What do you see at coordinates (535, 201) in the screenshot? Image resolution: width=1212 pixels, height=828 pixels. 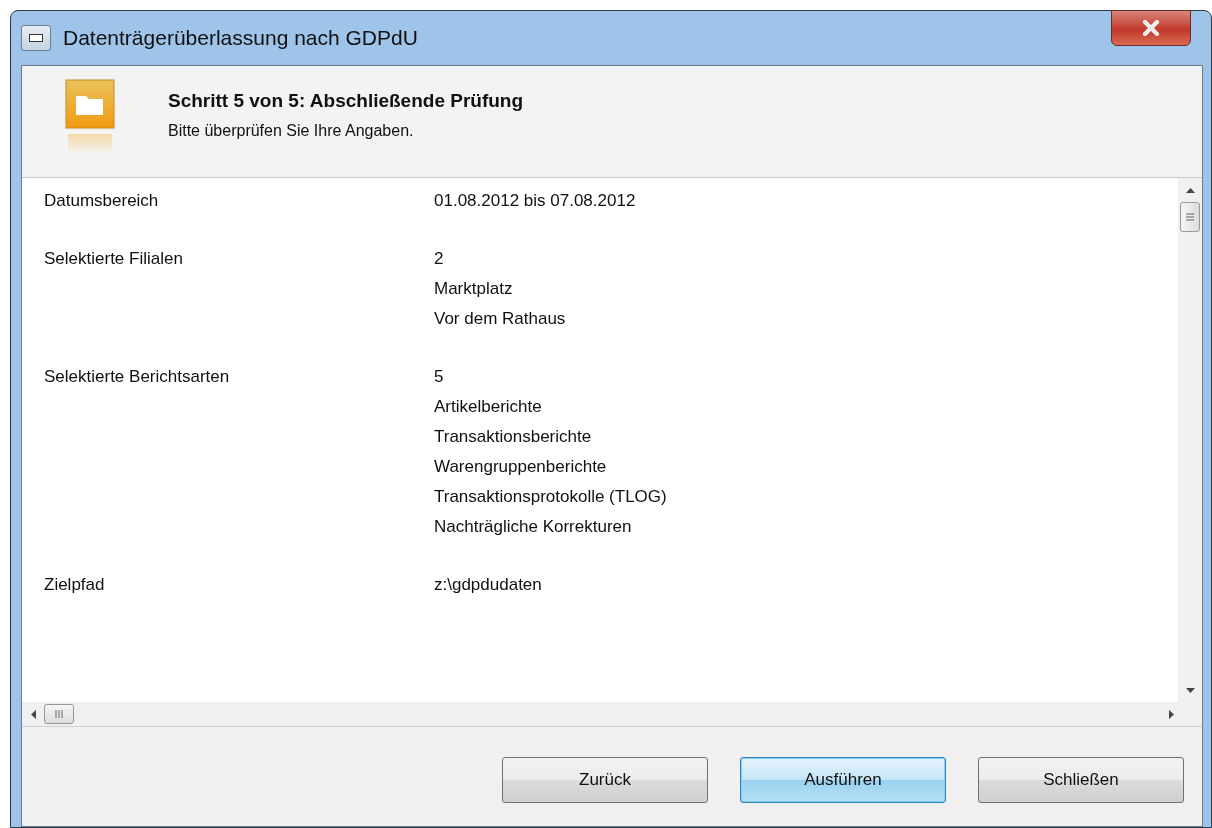 I see `summary-value: 01.08.2012 bis 07.08.2012` at bounding box center [535, 201].